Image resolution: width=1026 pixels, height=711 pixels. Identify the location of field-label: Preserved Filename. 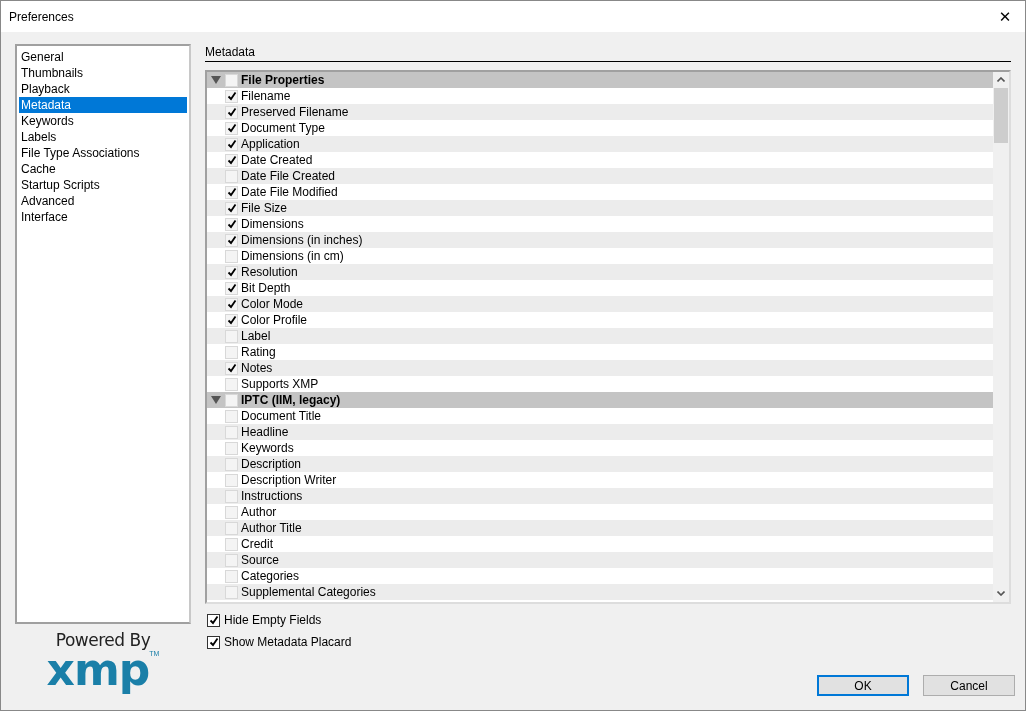
(295, 112).